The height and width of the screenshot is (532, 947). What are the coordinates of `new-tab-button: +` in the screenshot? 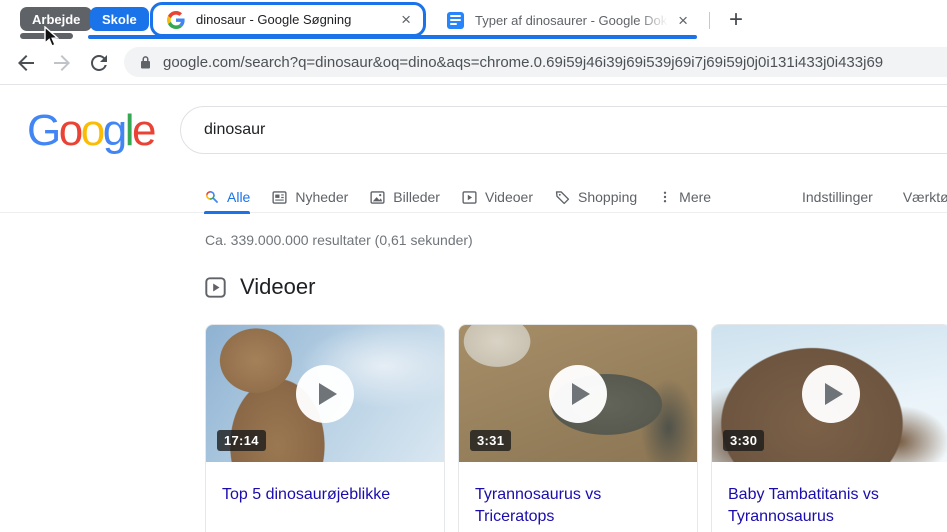 It's located at (736, 20).